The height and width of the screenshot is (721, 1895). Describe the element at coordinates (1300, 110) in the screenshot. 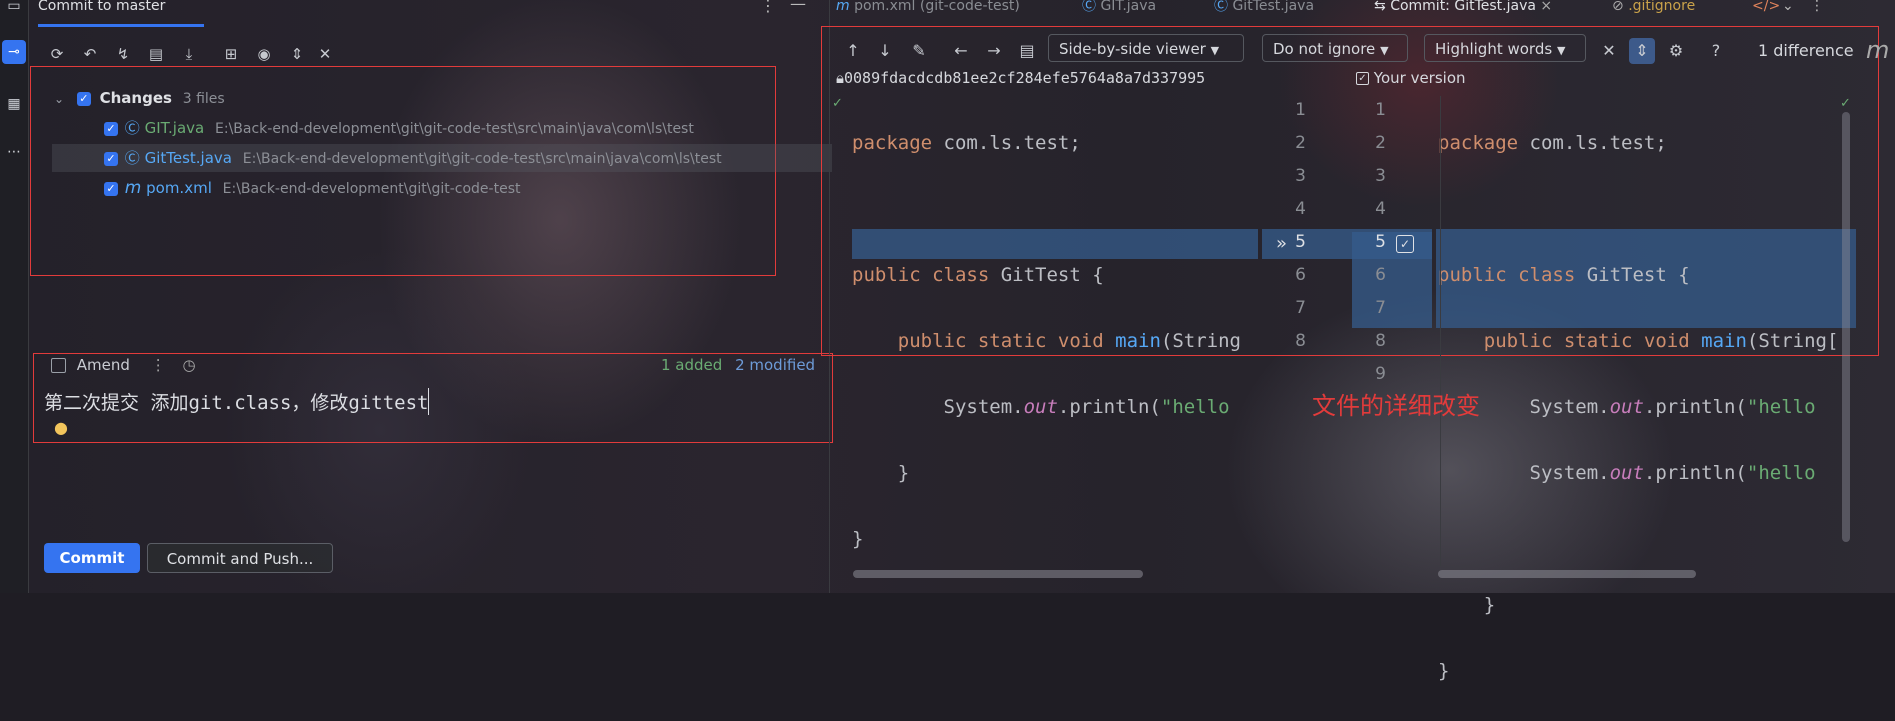

I see `line-number: 1` at that location.